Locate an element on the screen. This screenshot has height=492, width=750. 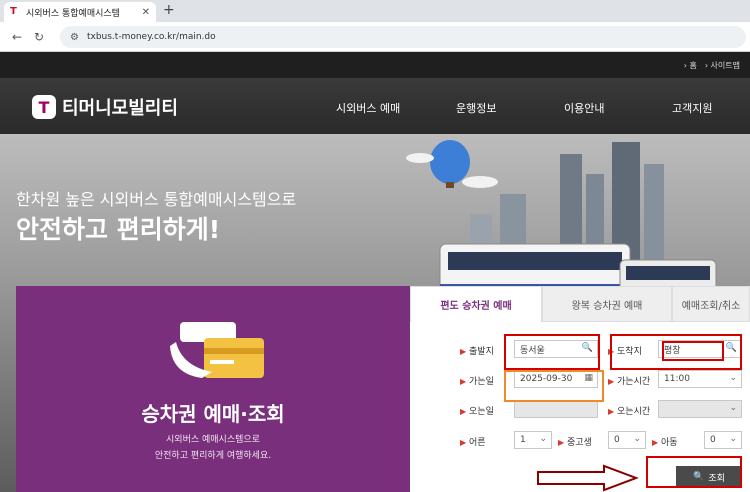
promo-title: 승차권 예매·조회 is located at coordinates (213, 414).